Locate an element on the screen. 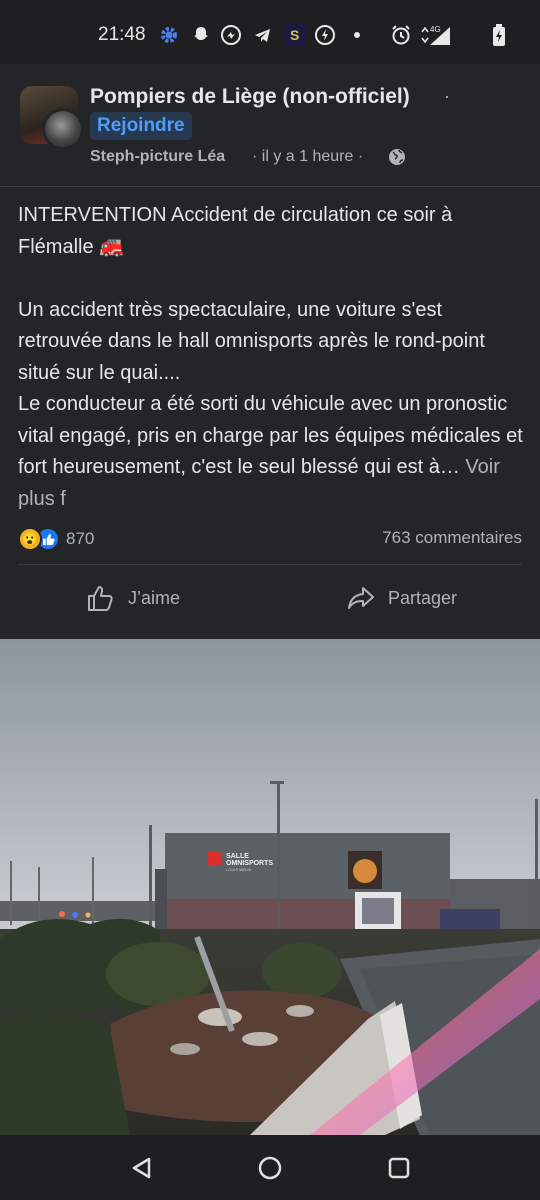 The height and width of the screenshot is (1200, 540). actions-divider is located at coordinates (270, 564).